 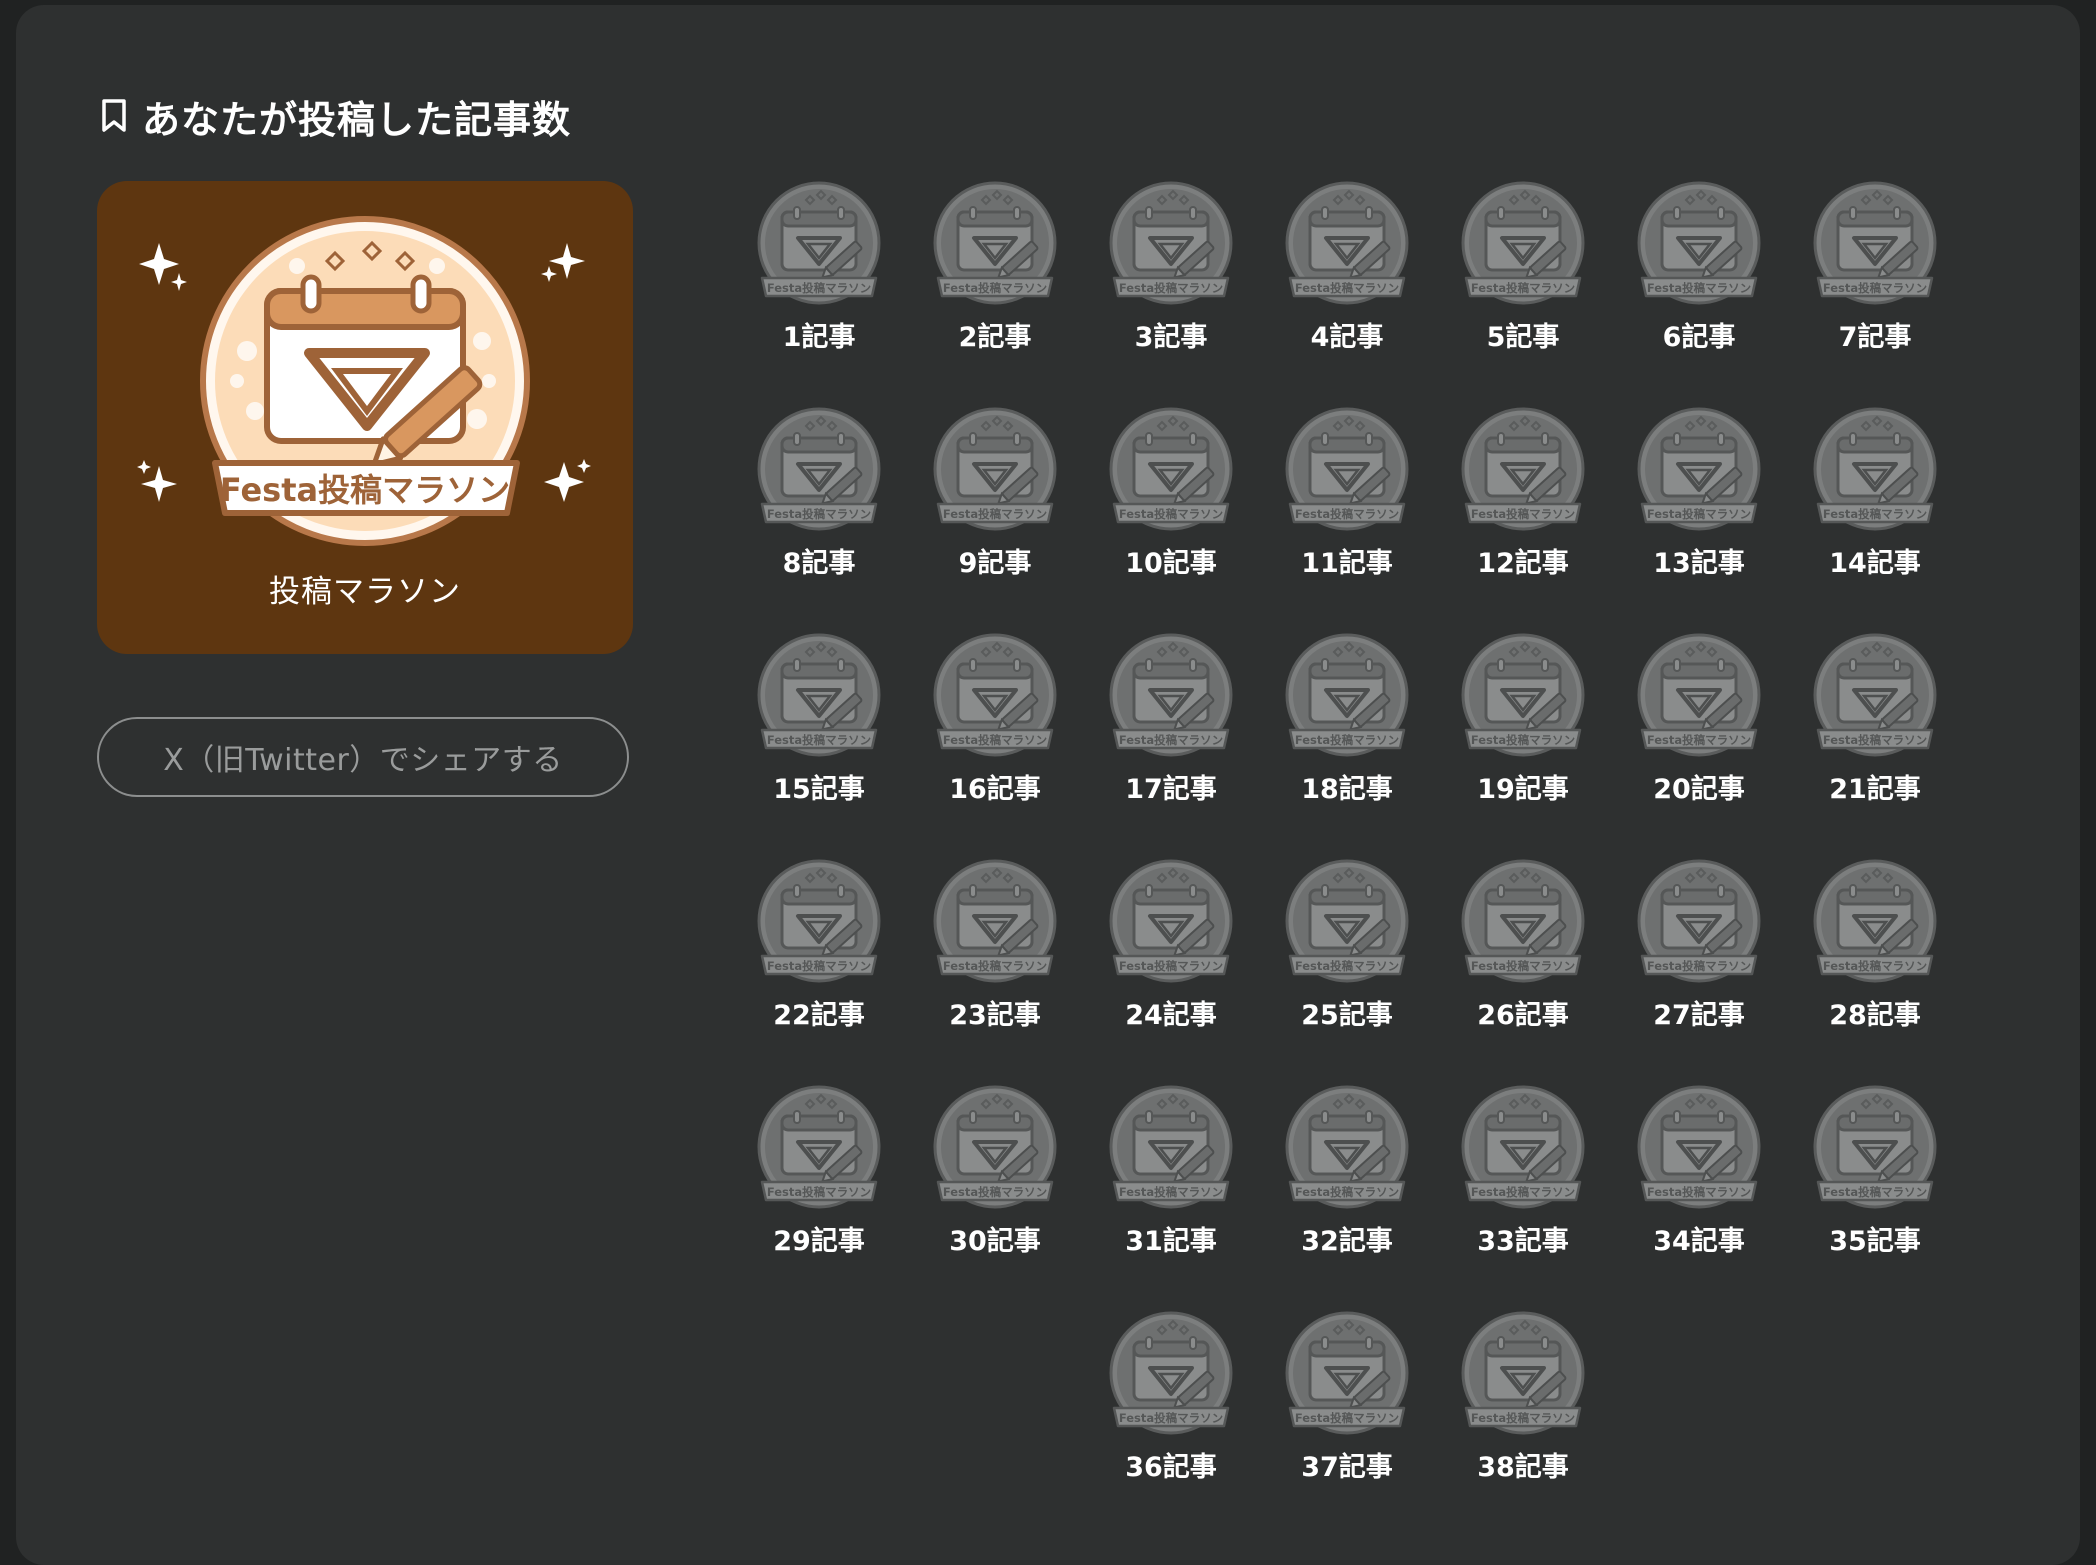 I want to click on badge-item: Festa投稿マラソン 33記事, so click(x=1523, y=1174).